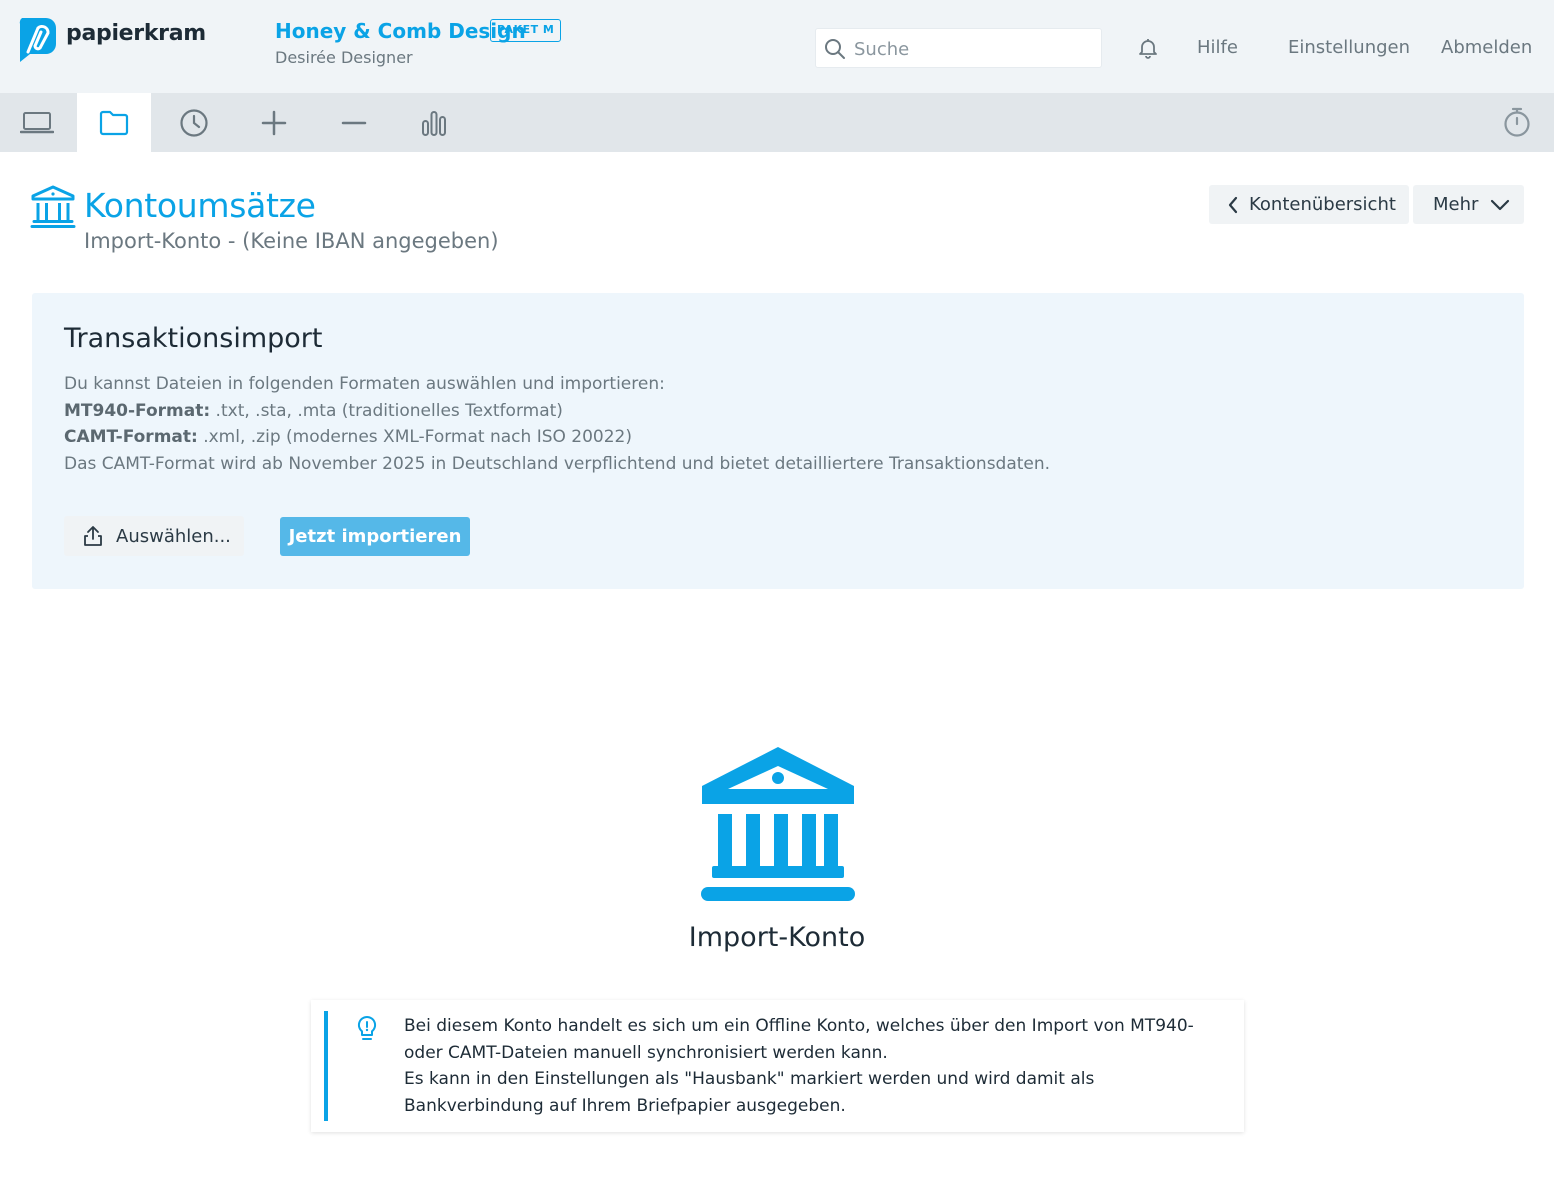 The width and height of the screenshot is (1554, 1196). I want to click on info-accent-bar, so click(326, 1066).